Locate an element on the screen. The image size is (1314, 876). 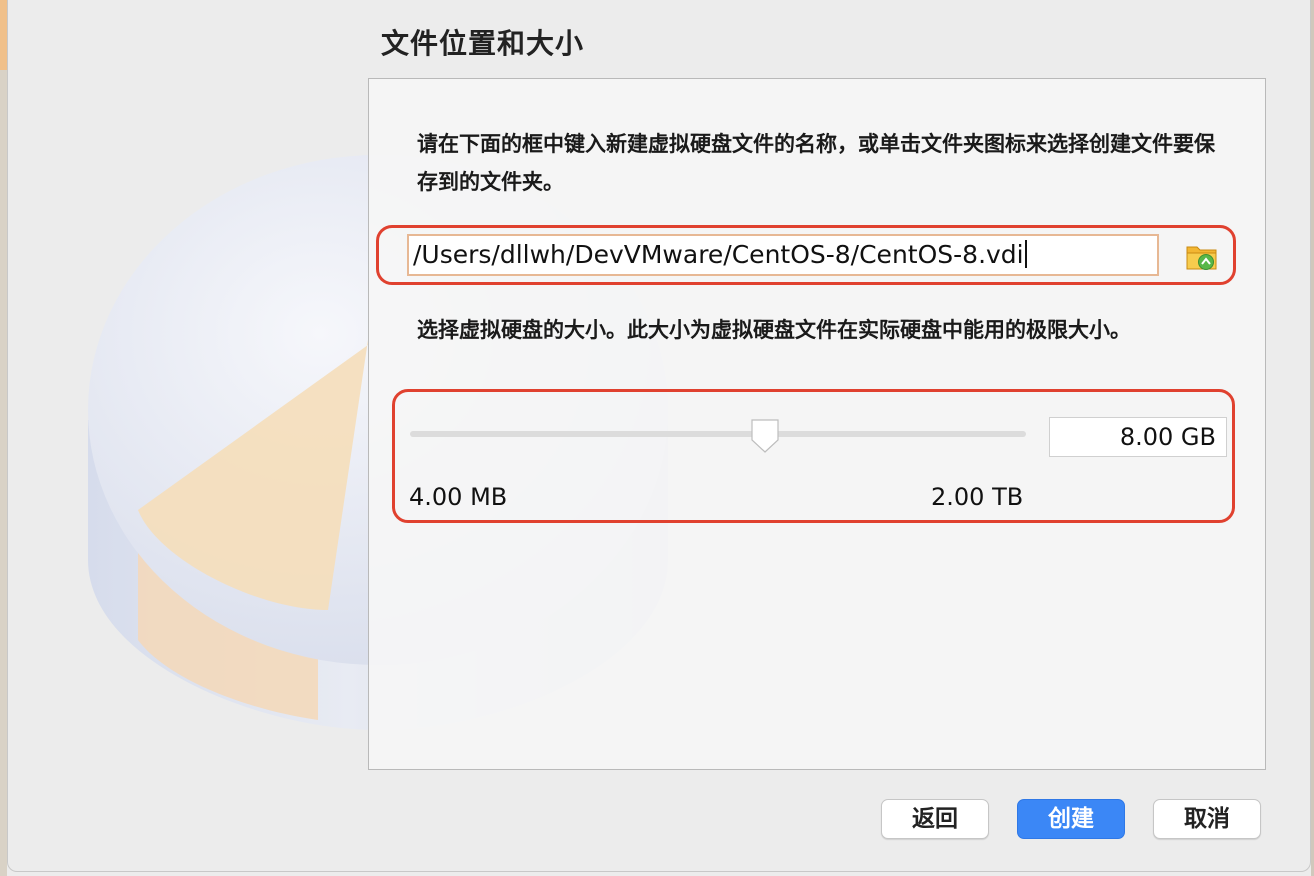
size-description: 选择虚拟硬盘的大小。此大小为虚拟硬盘文件在实际硬盘中能用的极限大小。 is located at coordinates (774, 330).